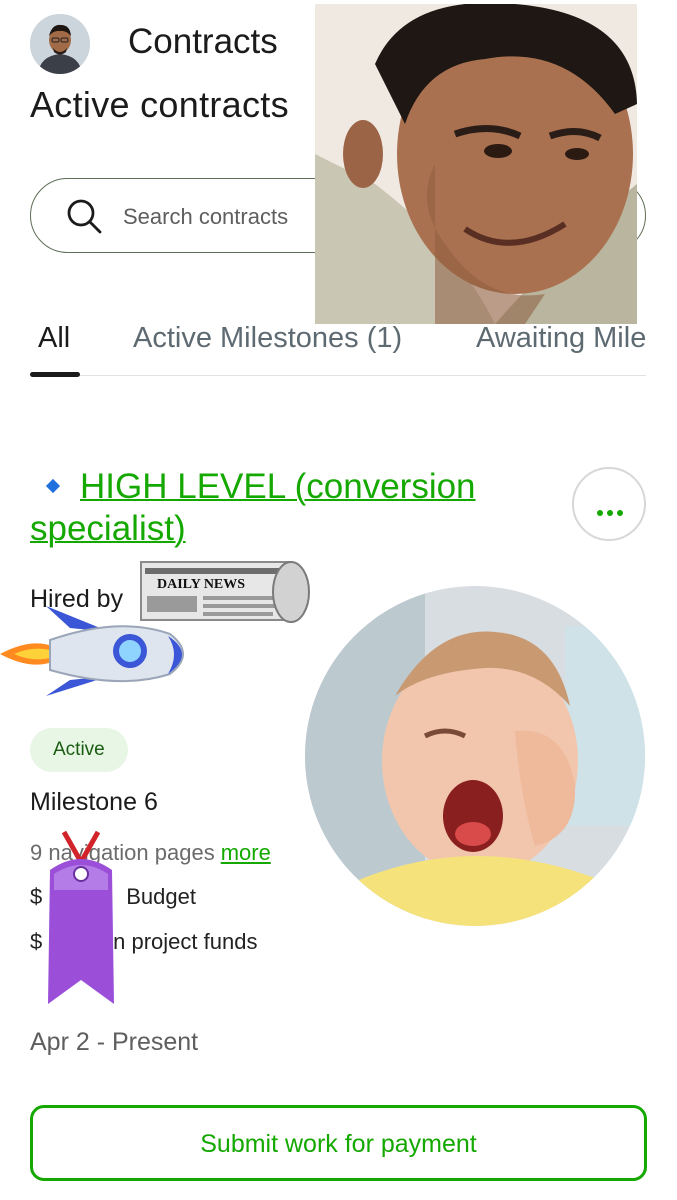 The height and width of the screenshot is (1200, 677). I want to click on tab-awaiting-milestones: Awaiting Mile, so click(561, 338).